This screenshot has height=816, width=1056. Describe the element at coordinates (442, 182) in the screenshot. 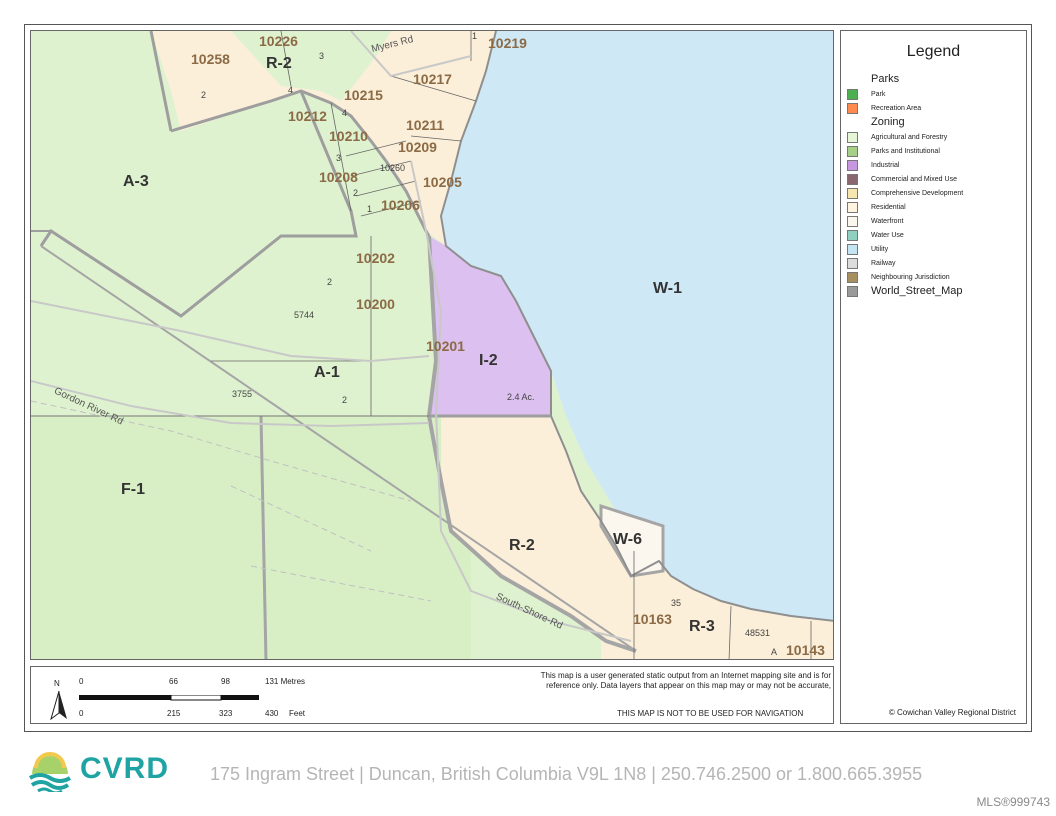

I see `lot-number-label: 10205` at that location.